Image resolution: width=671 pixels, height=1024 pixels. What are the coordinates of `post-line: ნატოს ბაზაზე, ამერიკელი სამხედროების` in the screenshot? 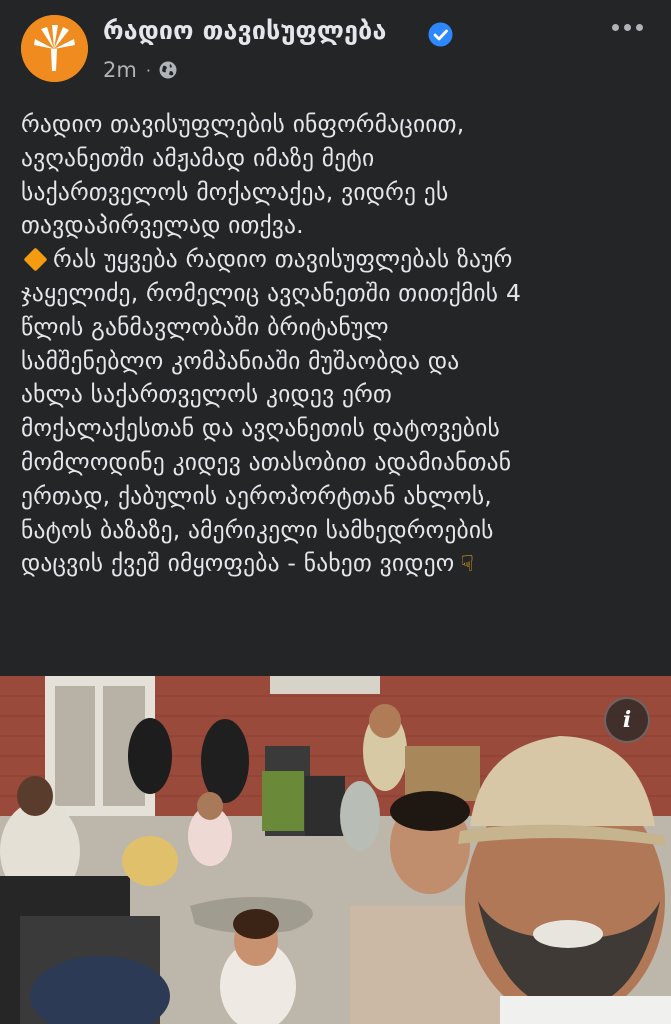 It's located at (257, 529).